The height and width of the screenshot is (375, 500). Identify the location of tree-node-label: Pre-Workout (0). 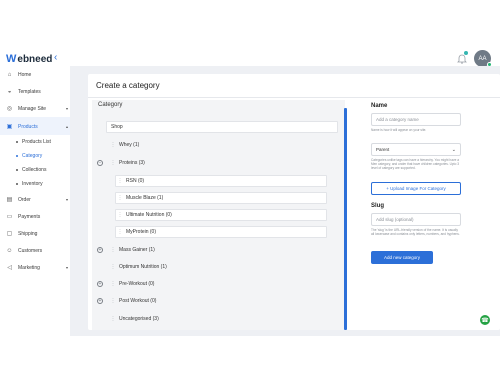
(137, 284).